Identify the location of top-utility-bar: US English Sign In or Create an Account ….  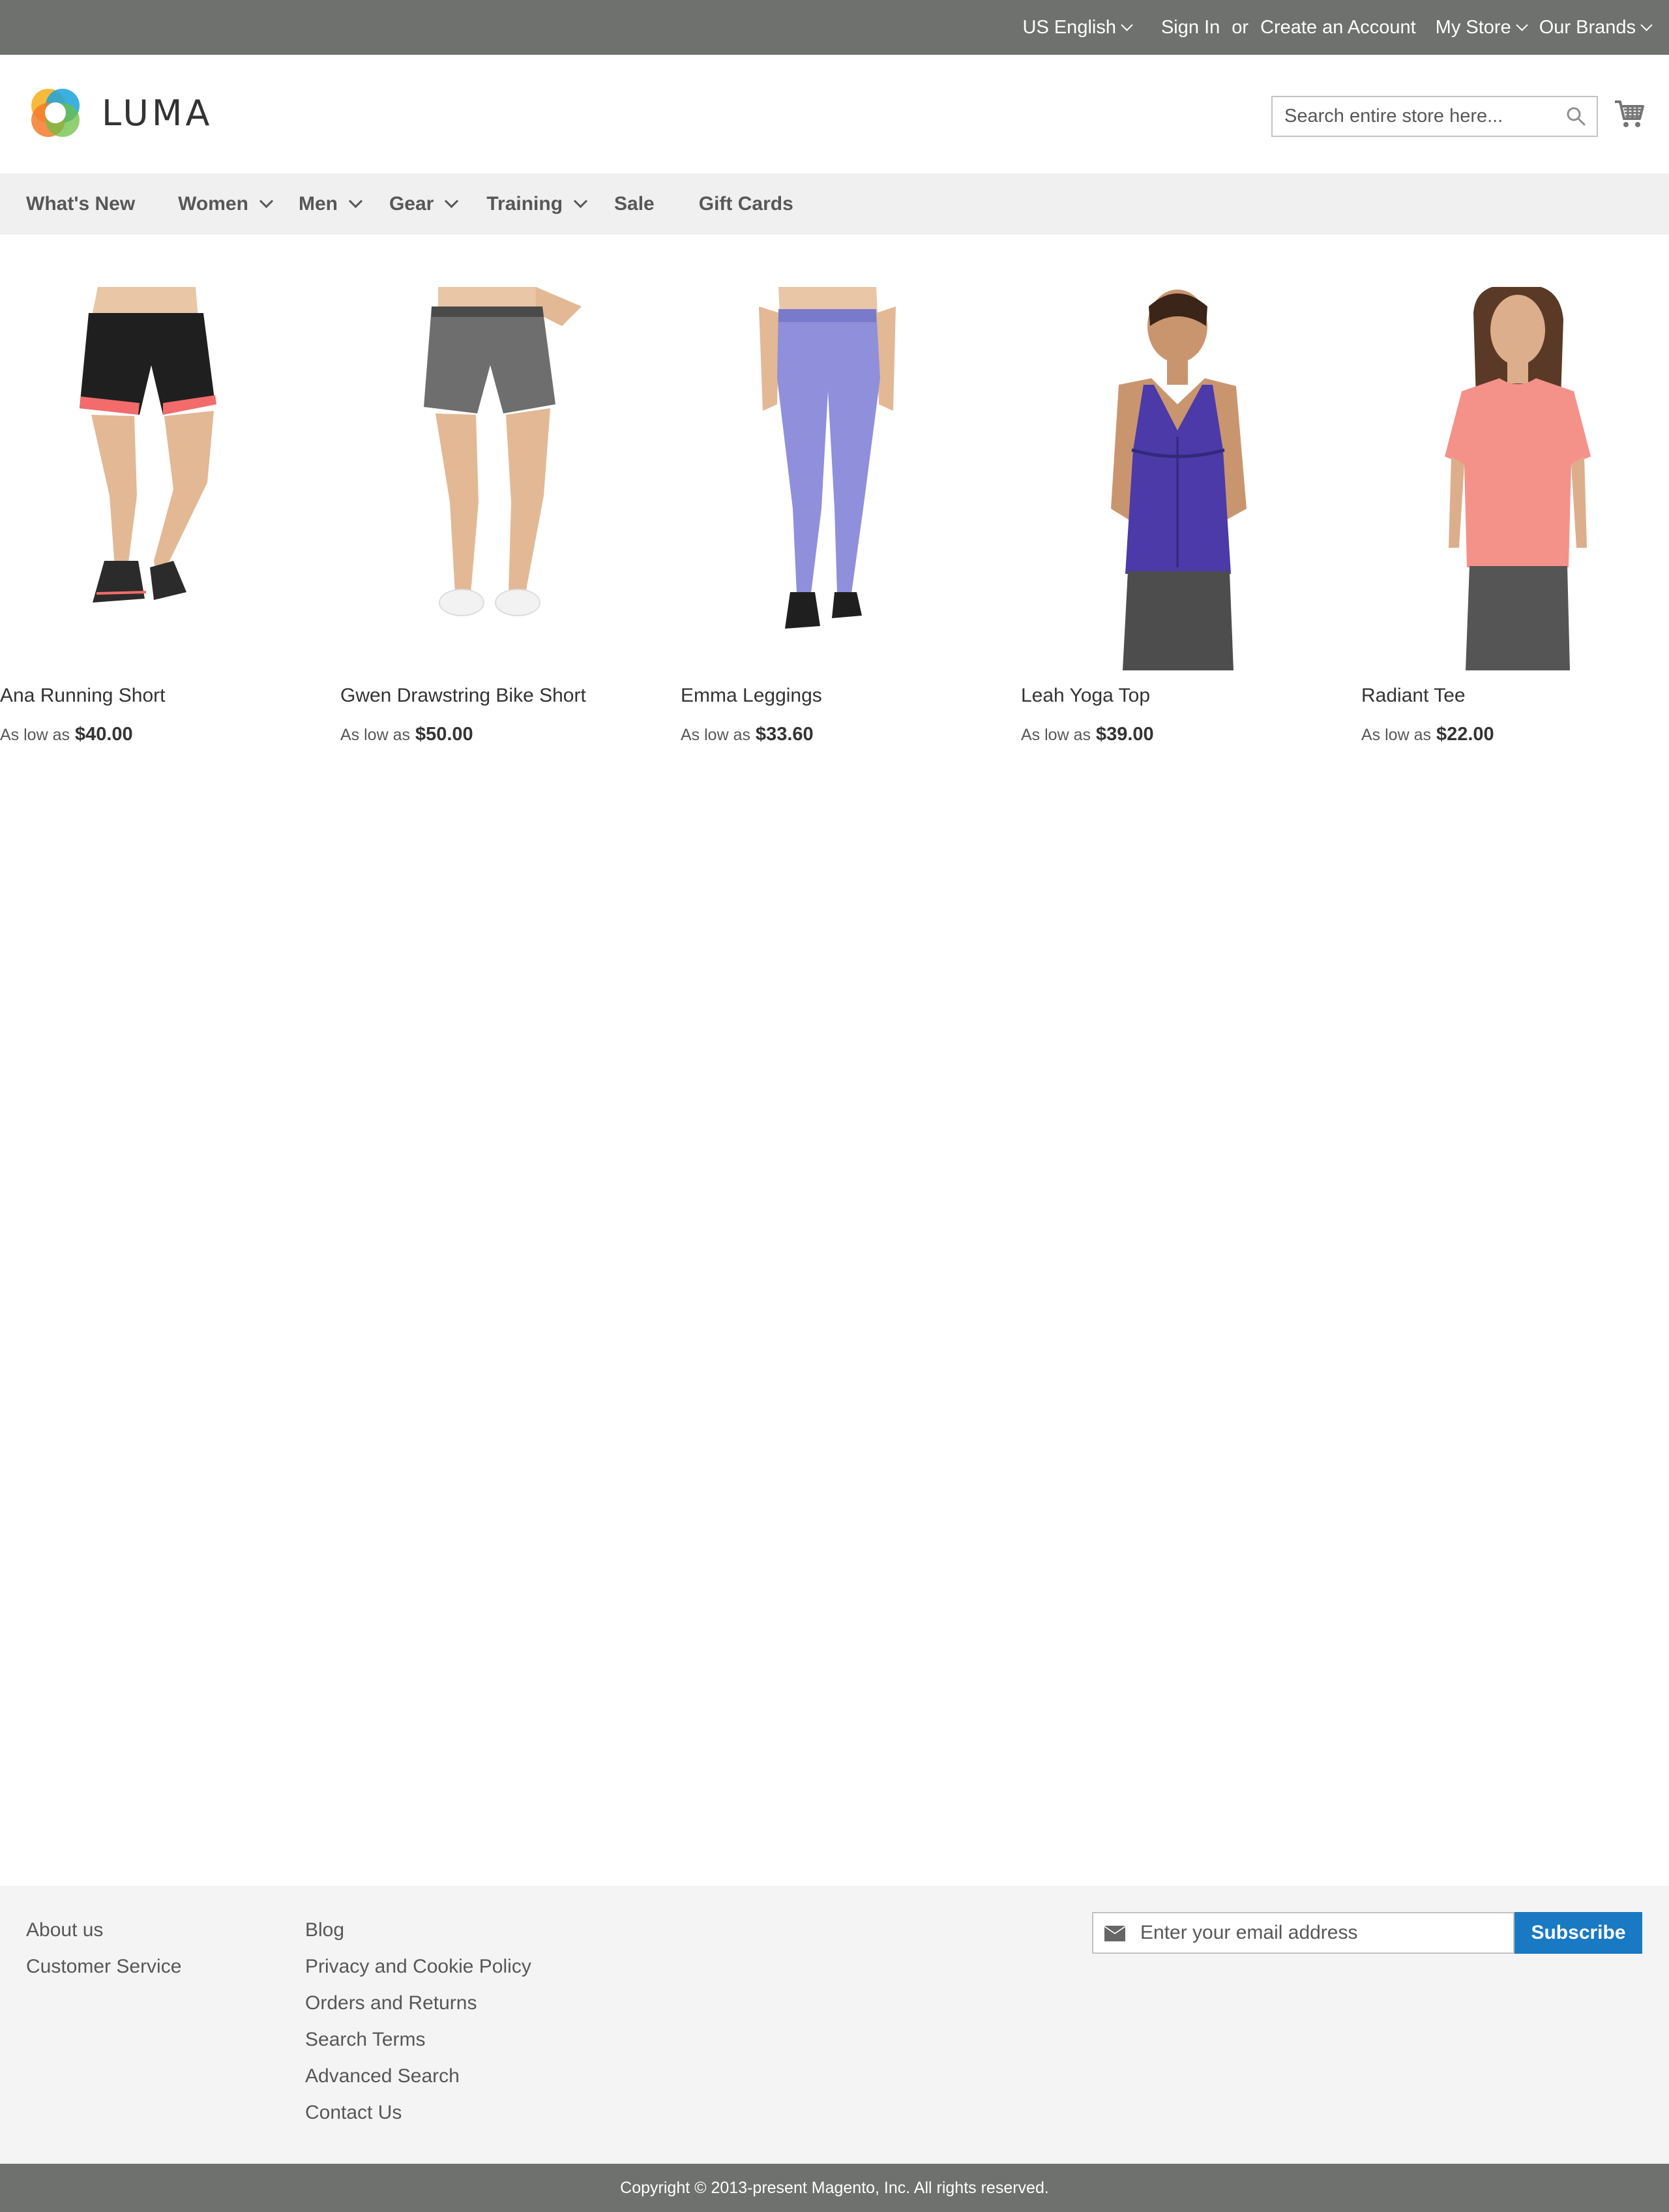
(834, 27).